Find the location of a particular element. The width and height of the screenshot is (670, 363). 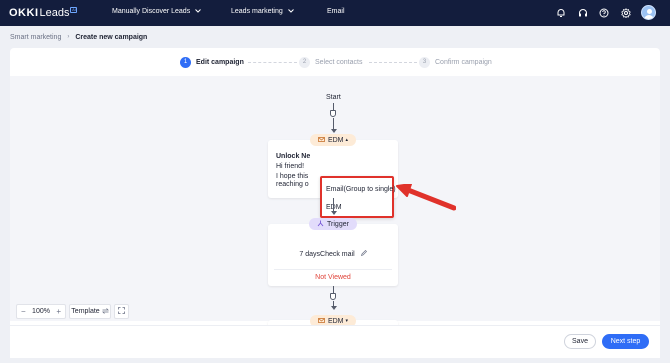

bell-icon is located at coordinates (561, 13).